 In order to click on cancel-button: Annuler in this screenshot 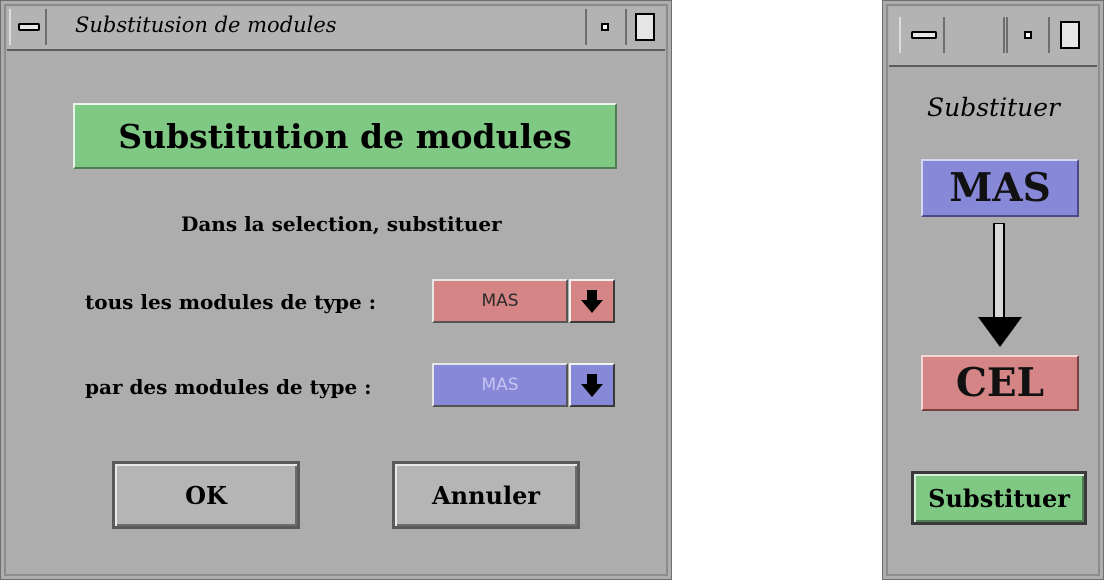, I will do `click(486, 495)`.